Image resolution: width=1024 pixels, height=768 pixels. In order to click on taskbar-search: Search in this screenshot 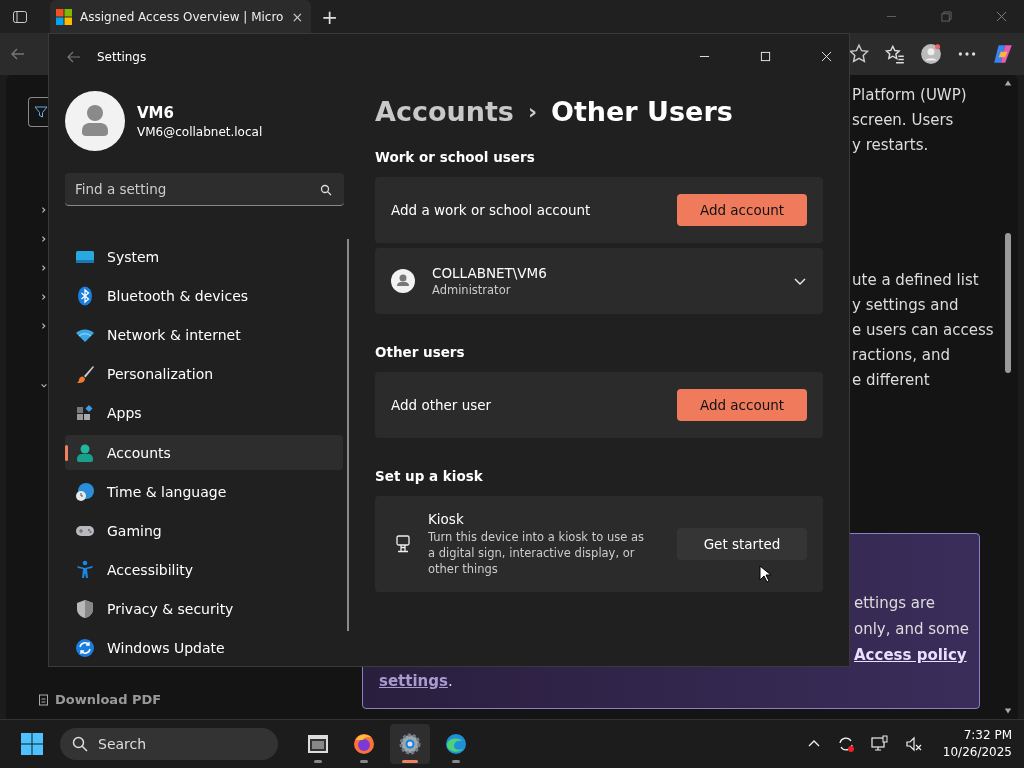, I will do `click(169, 744)`.